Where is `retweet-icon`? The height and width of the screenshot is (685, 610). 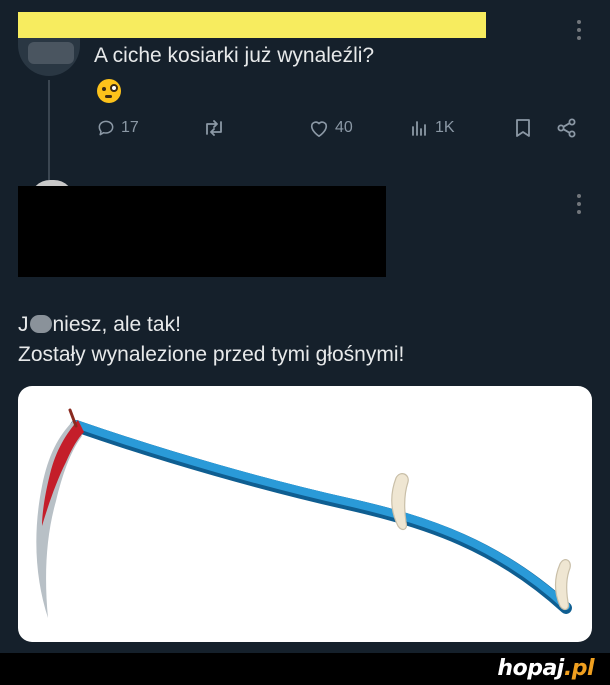
retweet-icon is located at coordinates (214, 128).